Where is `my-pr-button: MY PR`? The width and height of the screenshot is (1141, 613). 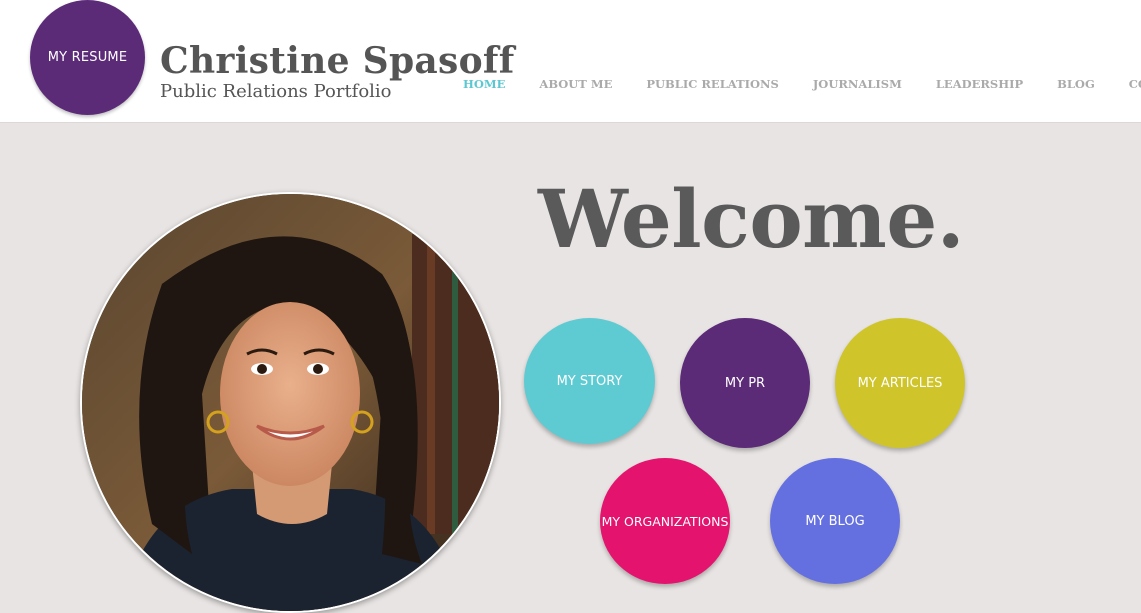 my-pr-button: MY PR is located at coordinates (745, 383).